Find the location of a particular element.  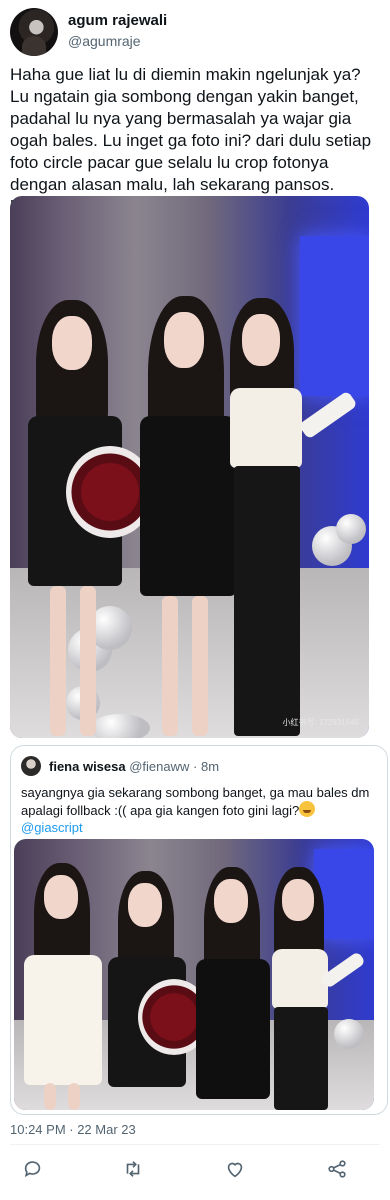

quote-time: 8m is located at coordinates (210, 766).